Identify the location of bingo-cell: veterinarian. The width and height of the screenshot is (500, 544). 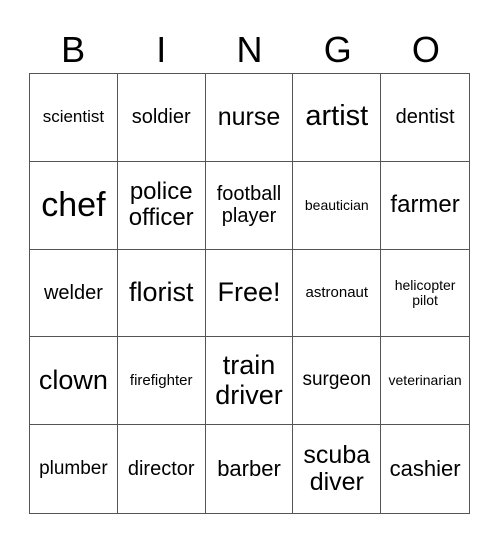
(425, 381).